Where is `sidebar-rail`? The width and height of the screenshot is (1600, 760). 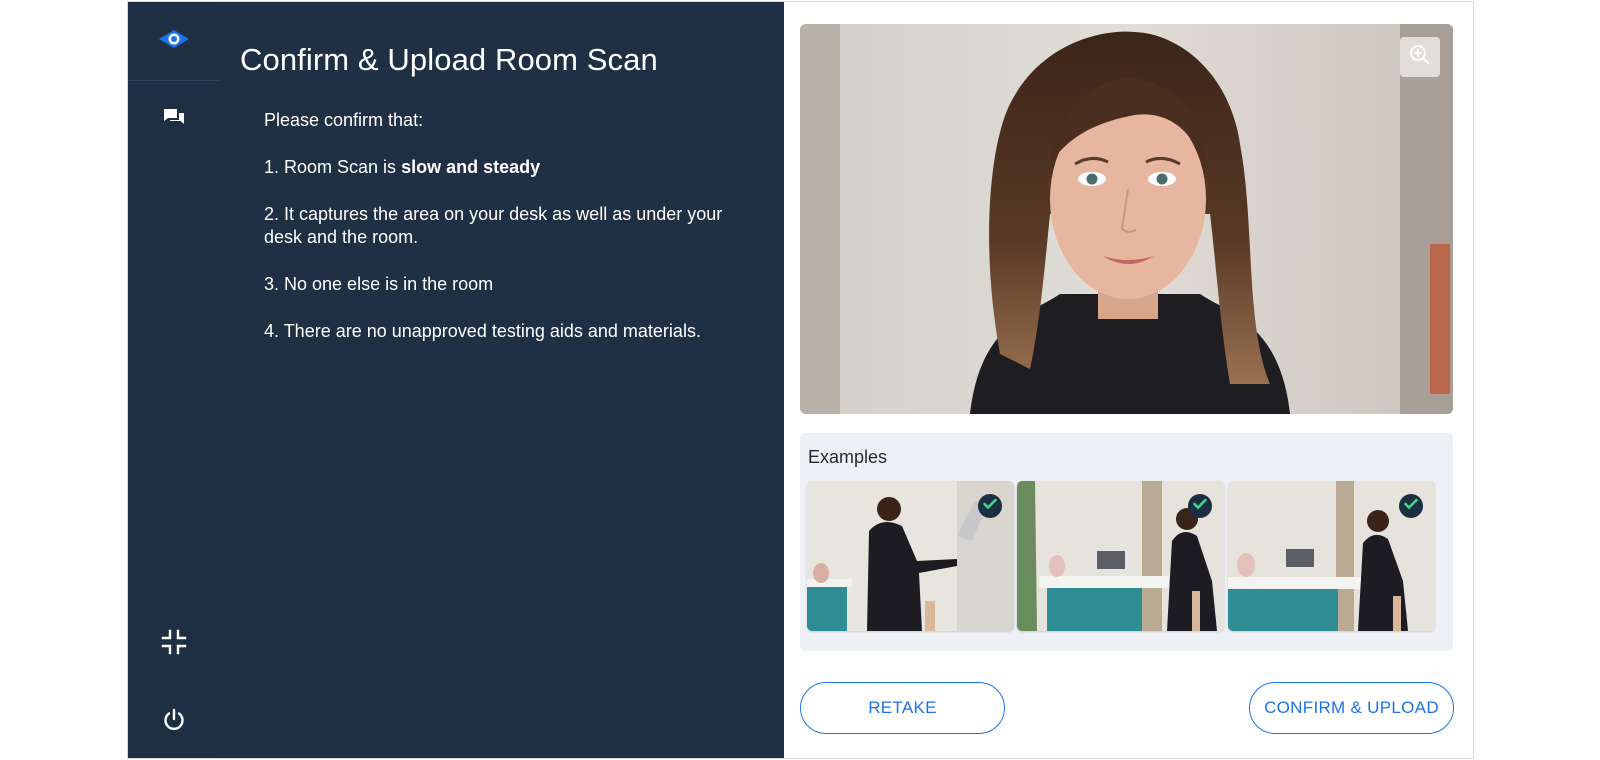
sidebar-rail is located at coordinates (173, 380).